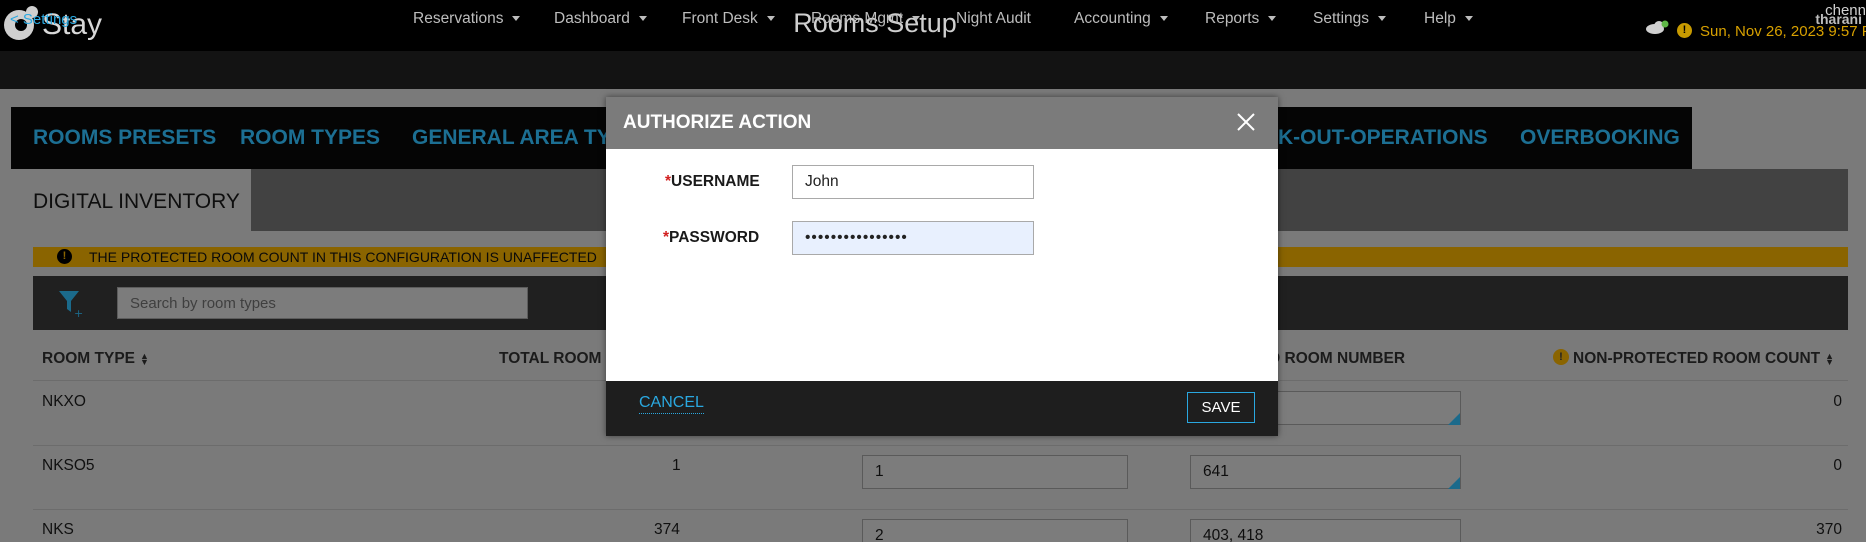 The width and height of the screenshot is (1866, 542). What do you see at coordinates (458, 18) in the screenshot?
I see `nav-label: Reservations` at bounding box center [458, 18].